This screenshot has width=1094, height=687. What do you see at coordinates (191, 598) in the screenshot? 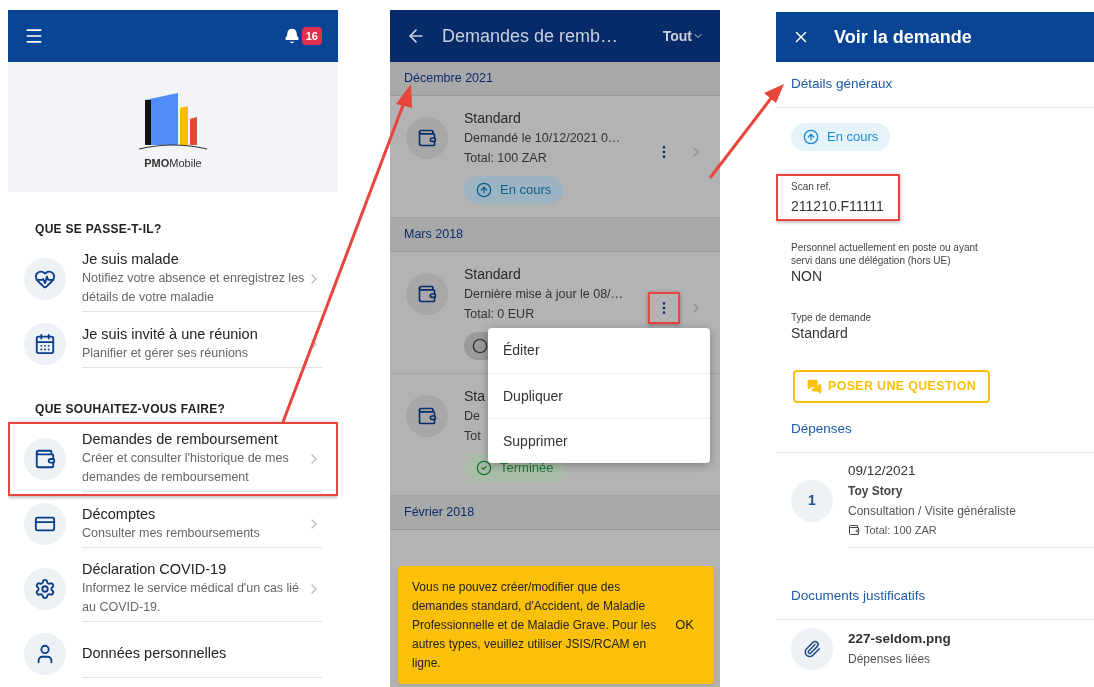
I see `item-description: Informez le service médical d'un cas lié au COVID-19.` at bounding box center [191, 598].